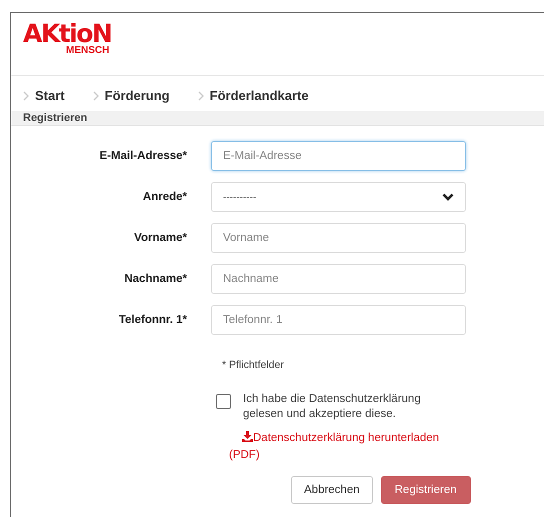 This screenshot has height=517, width=544. What do you see at coordinates (346, 447) in the screenshot?
I see `download-link: Datenschutzerklärung herunterladen (PDF)` at bounding box center [346, 447].